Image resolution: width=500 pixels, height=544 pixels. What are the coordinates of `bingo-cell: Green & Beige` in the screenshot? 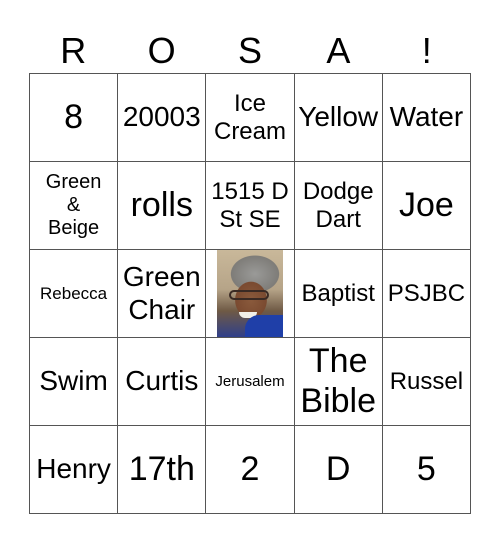 It's located at (74, 206).